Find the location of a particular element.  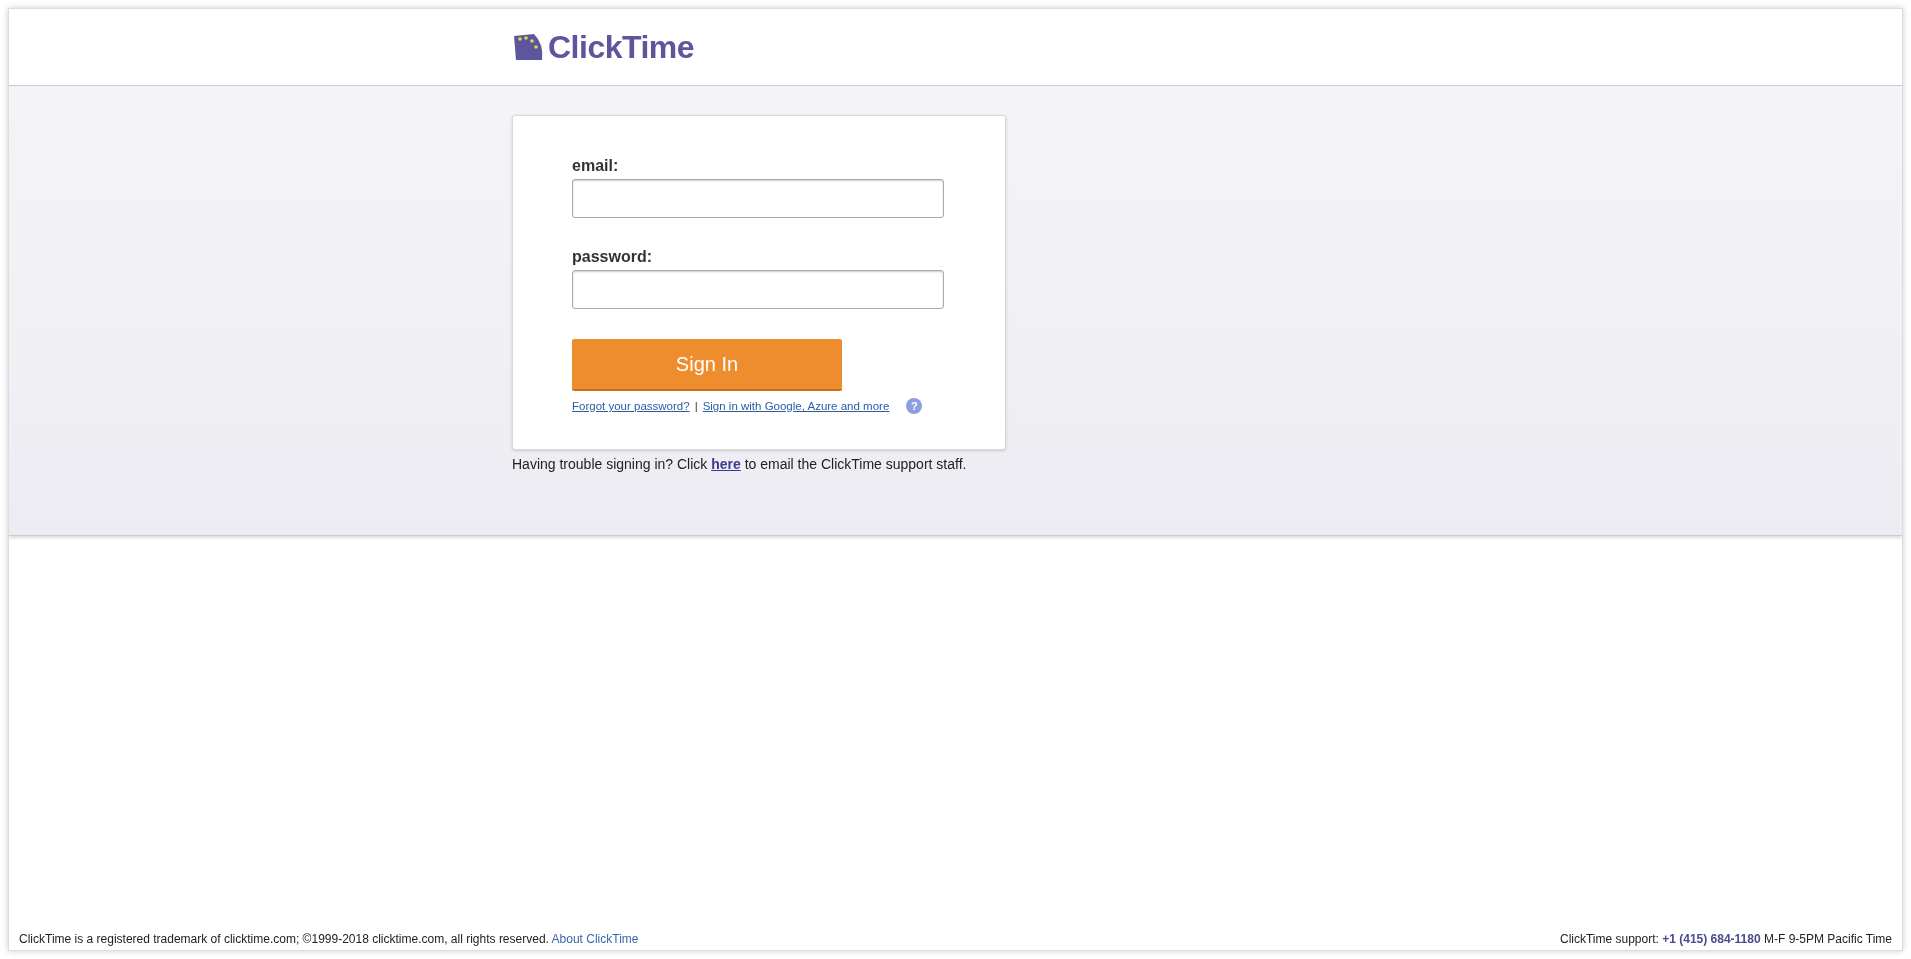

legal-note: ClickTime is a registered trademark of clicktime.com; ©1999-2018 clicktime.com, all rights reserved. About ClickTime is located at coordinates (329, 939).